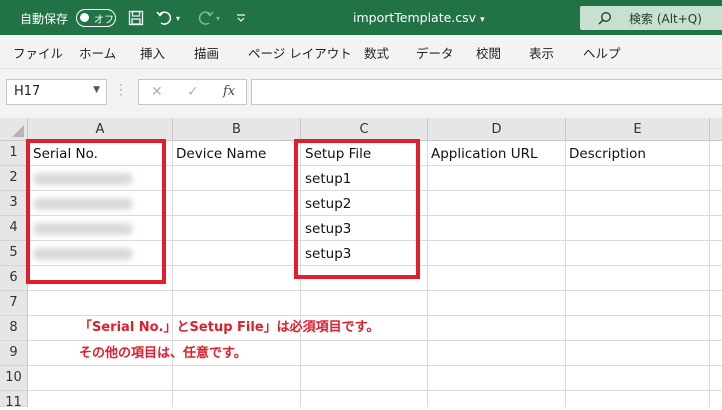  What do you see at coordinates (221, 154) in the screenshot?
I see `cell-b1: Device Name` at bounding box center [221, 154].